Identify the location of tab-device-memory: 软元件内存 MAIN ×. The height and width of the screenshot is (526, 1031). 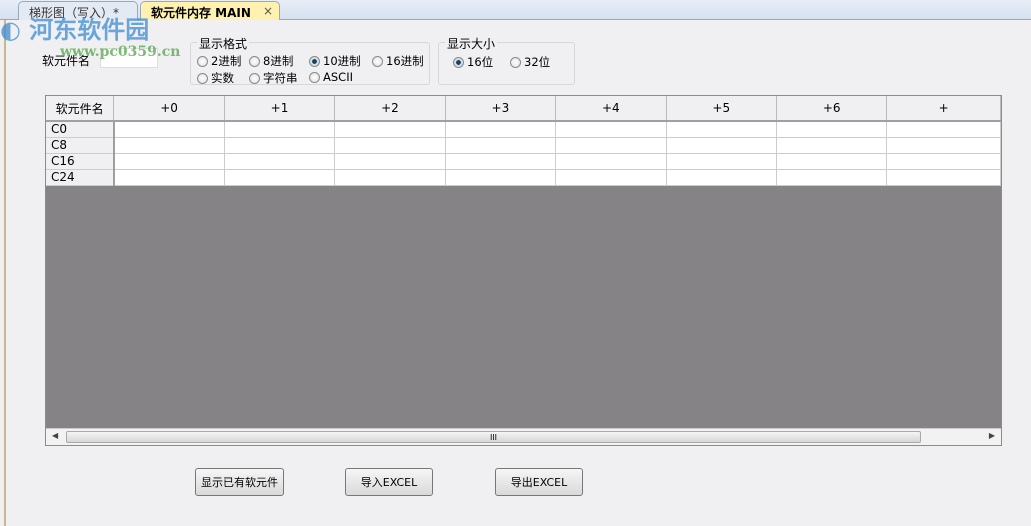
(210, 10).